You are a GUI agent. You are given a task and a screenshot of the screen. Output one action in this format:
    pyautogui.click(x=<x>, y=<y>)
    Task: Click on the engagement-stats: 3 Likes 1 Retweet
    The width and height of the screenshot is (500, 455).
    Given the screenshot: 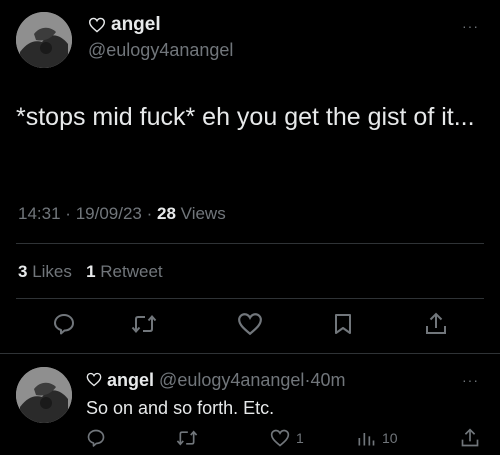 What is the action you would take?
    pyautogui.click(x=90, y=272)
    